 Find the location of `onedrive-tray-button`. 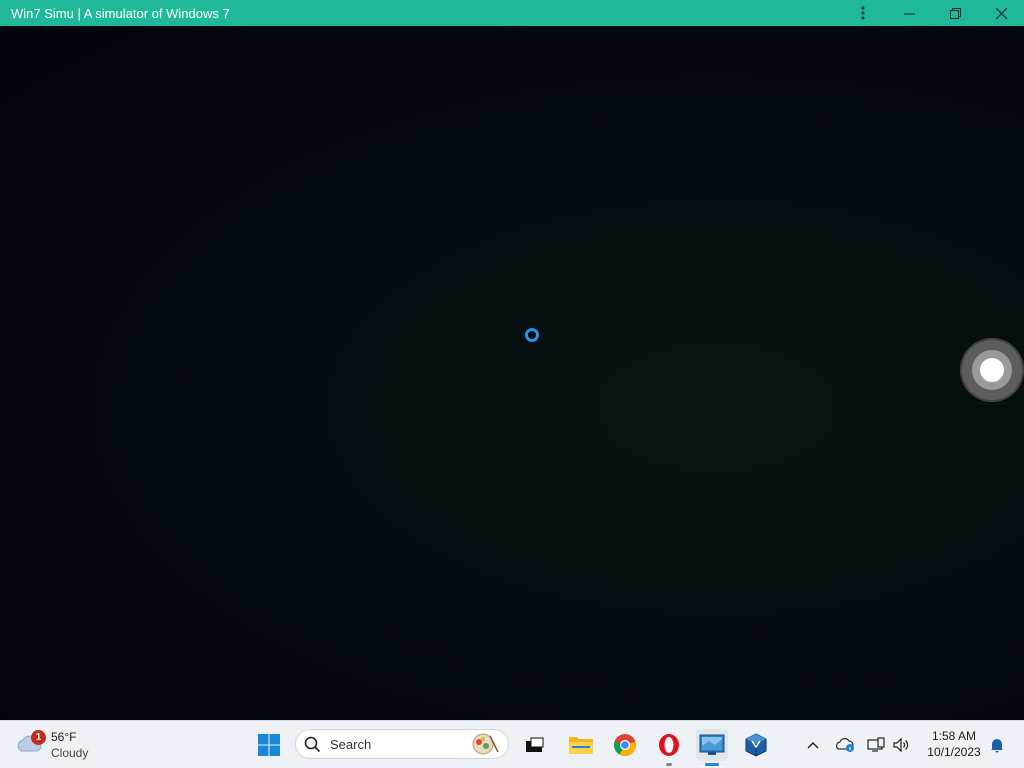

onedrive-tray-button is located at coordinates (845, 745).